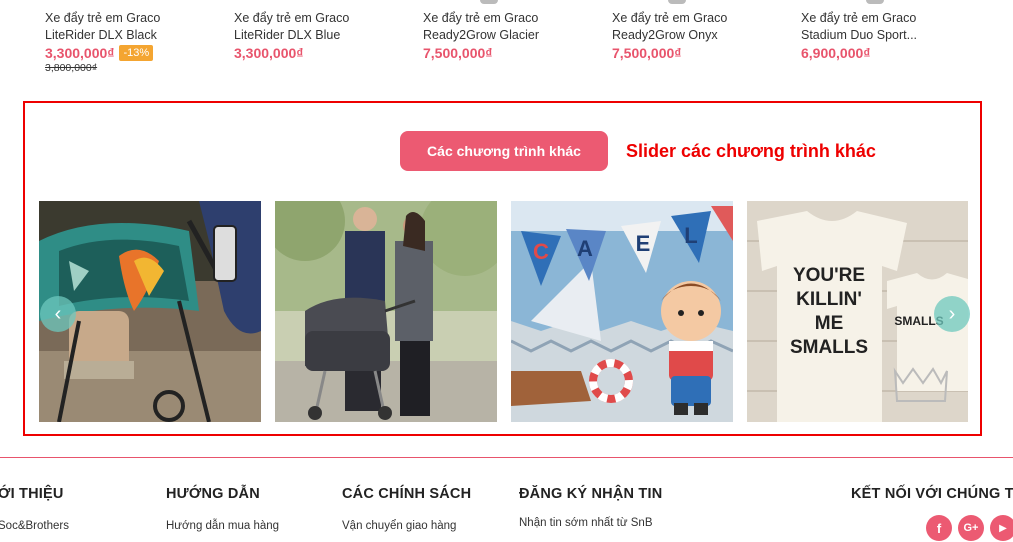 The width and height of the screenshot is (1013, 542). What do you see at coordinates (407, 494) in the screenshot?
I see `footer-policy-title: CÁC CHÍNH SÁCH` at bounding box center [407, 494].